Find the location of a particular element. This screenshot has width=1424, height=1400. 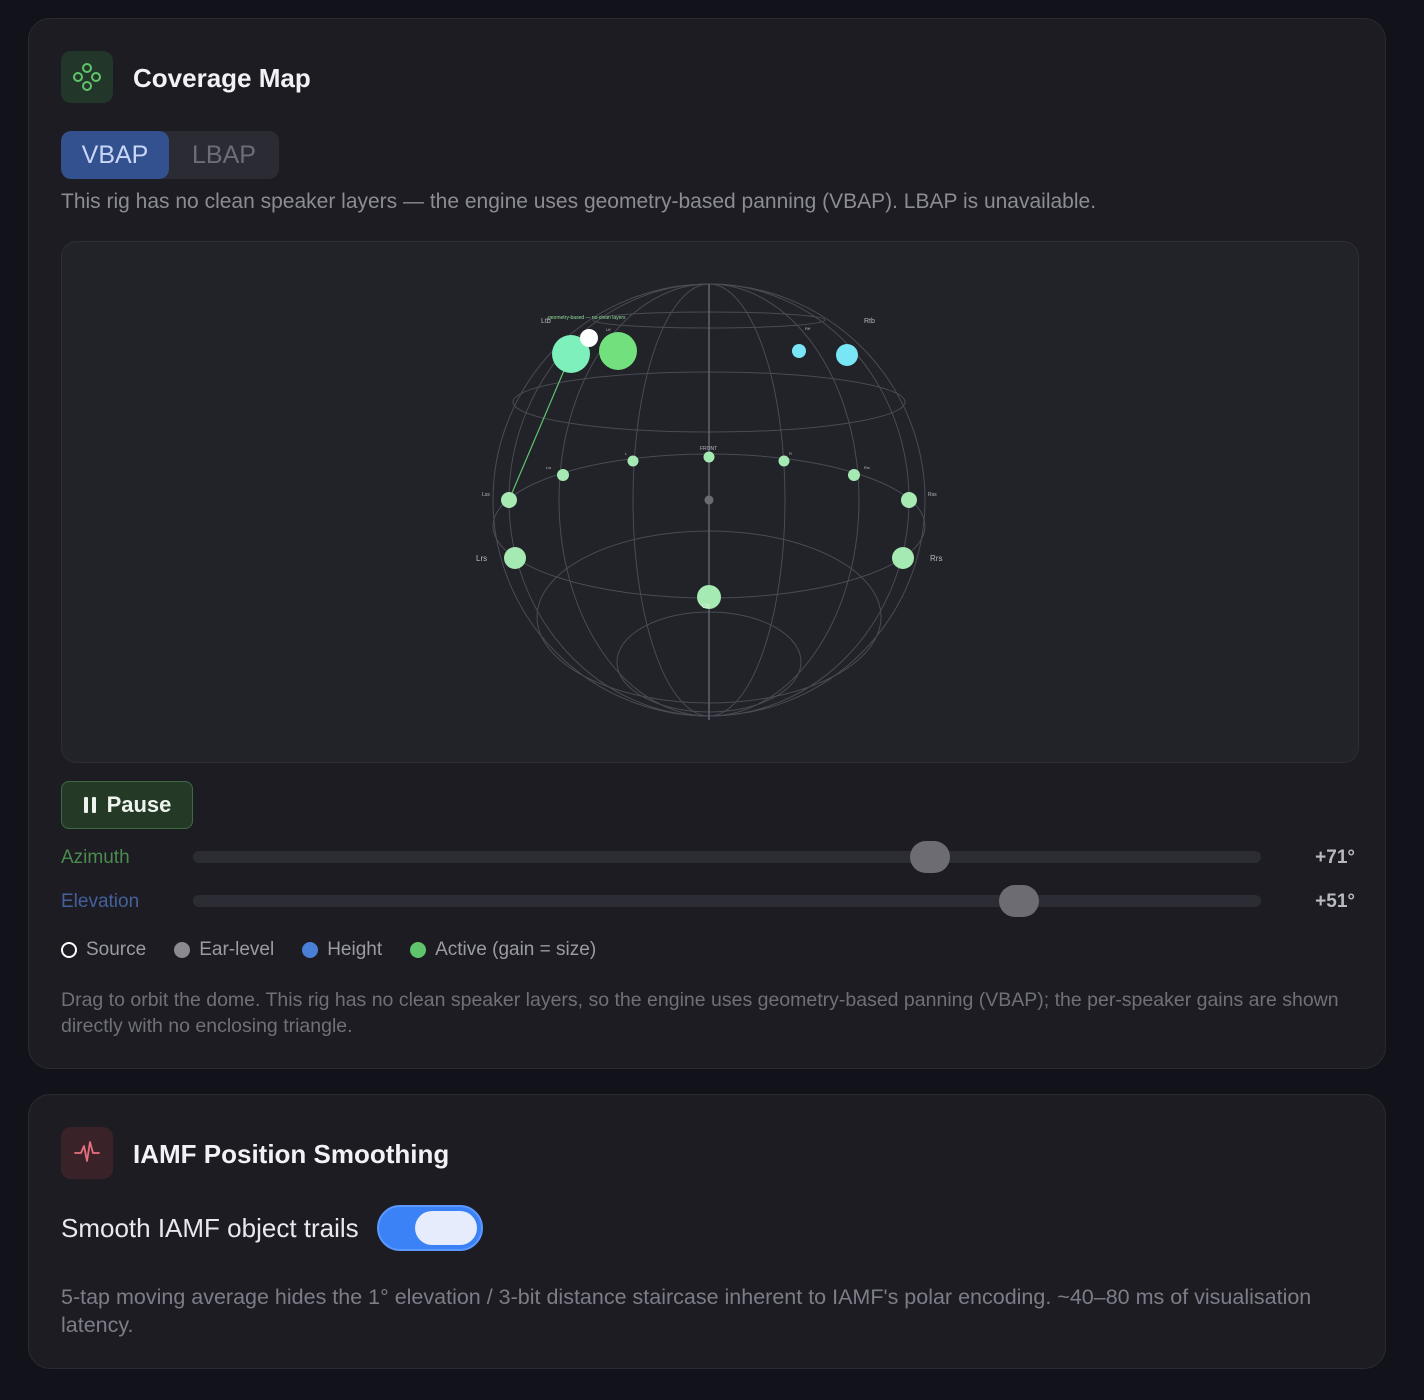

toggle-knob is located at coordinates (445, 1228).